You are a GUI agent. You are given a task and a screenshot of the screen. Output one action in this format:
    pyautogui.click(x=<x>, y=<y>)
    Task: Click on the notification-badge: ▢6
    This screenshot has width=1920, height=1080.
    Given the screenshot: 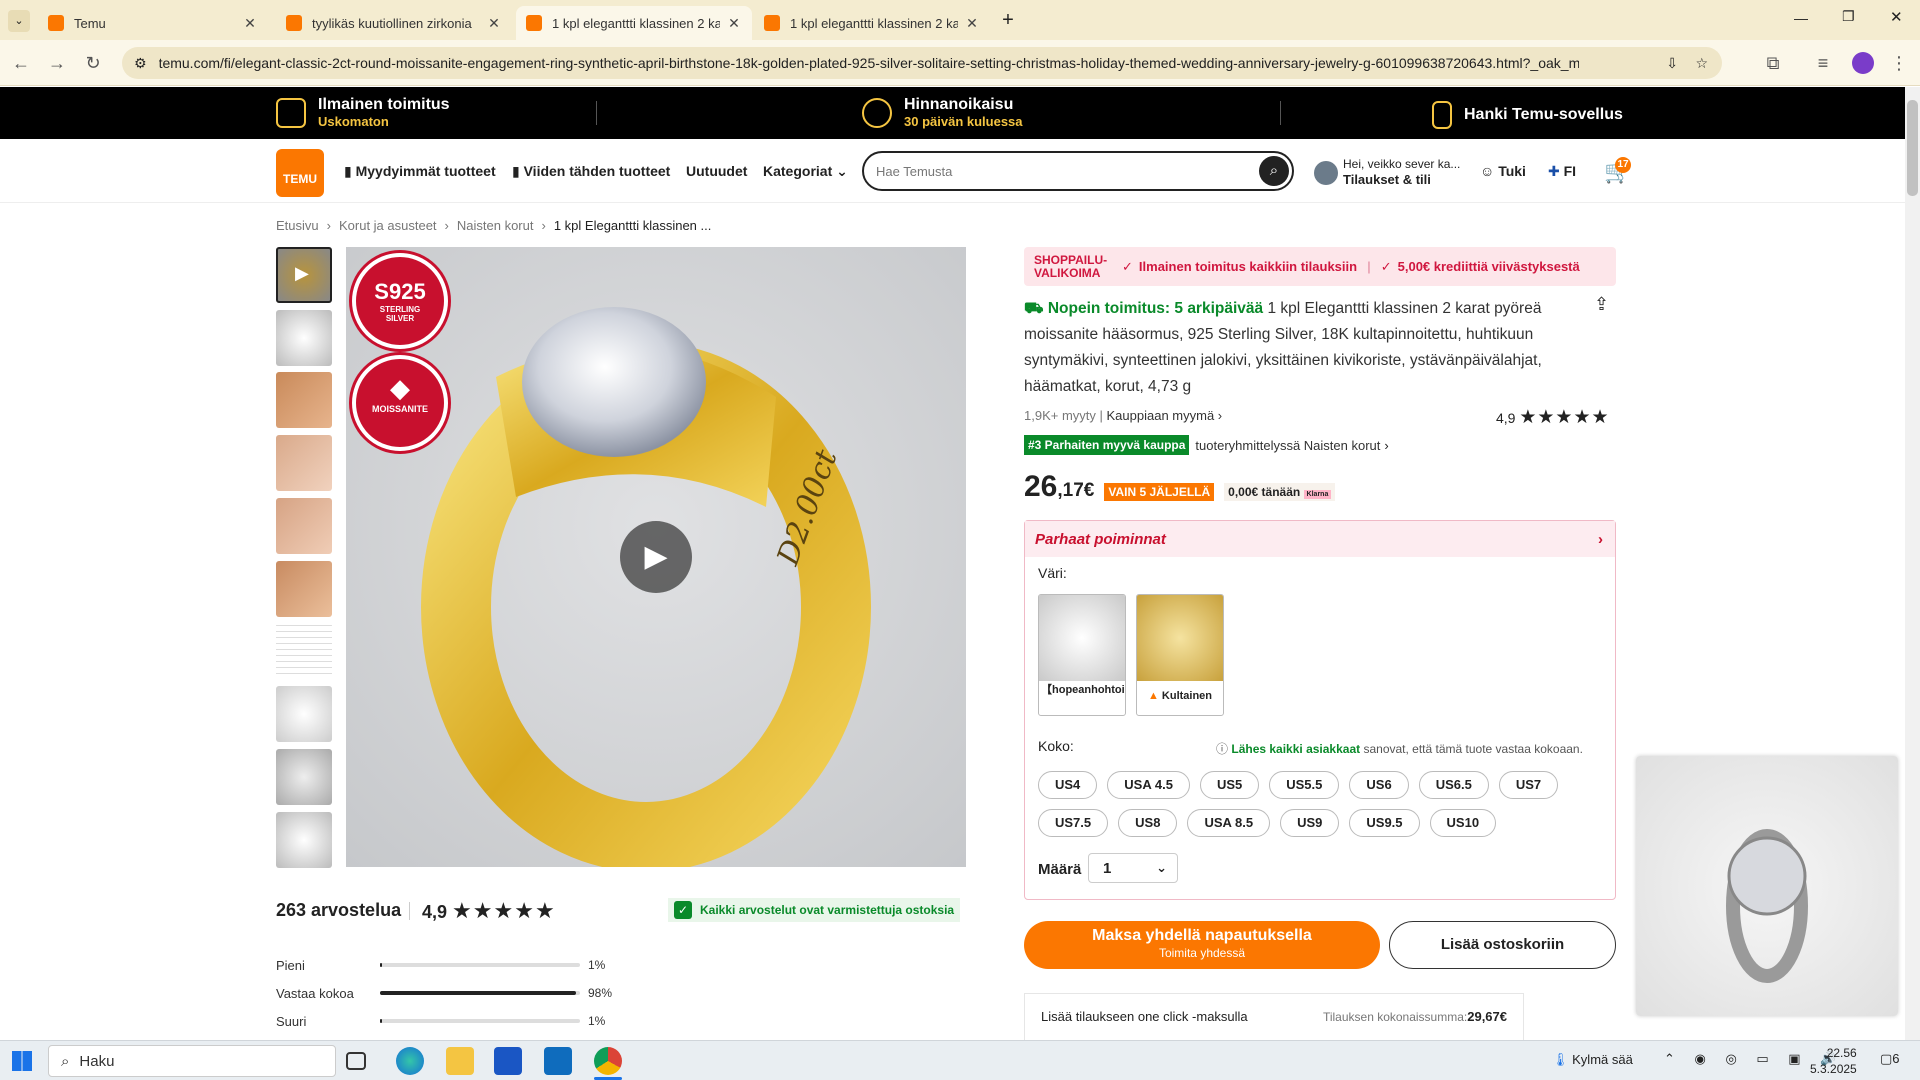 What is the action you would take?
    pyautogui.click(x=1890, y=1059)
    